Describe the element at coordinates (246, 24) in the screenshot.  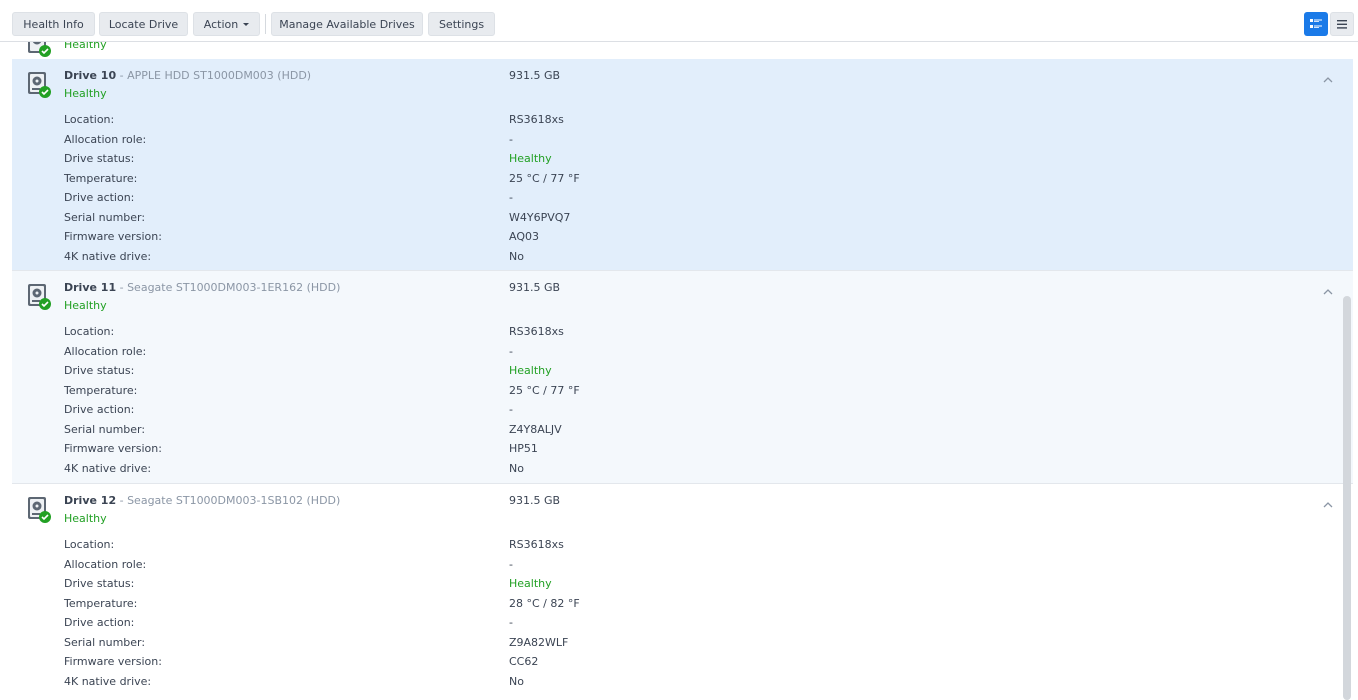
I see `caret-down-icon` at that location.